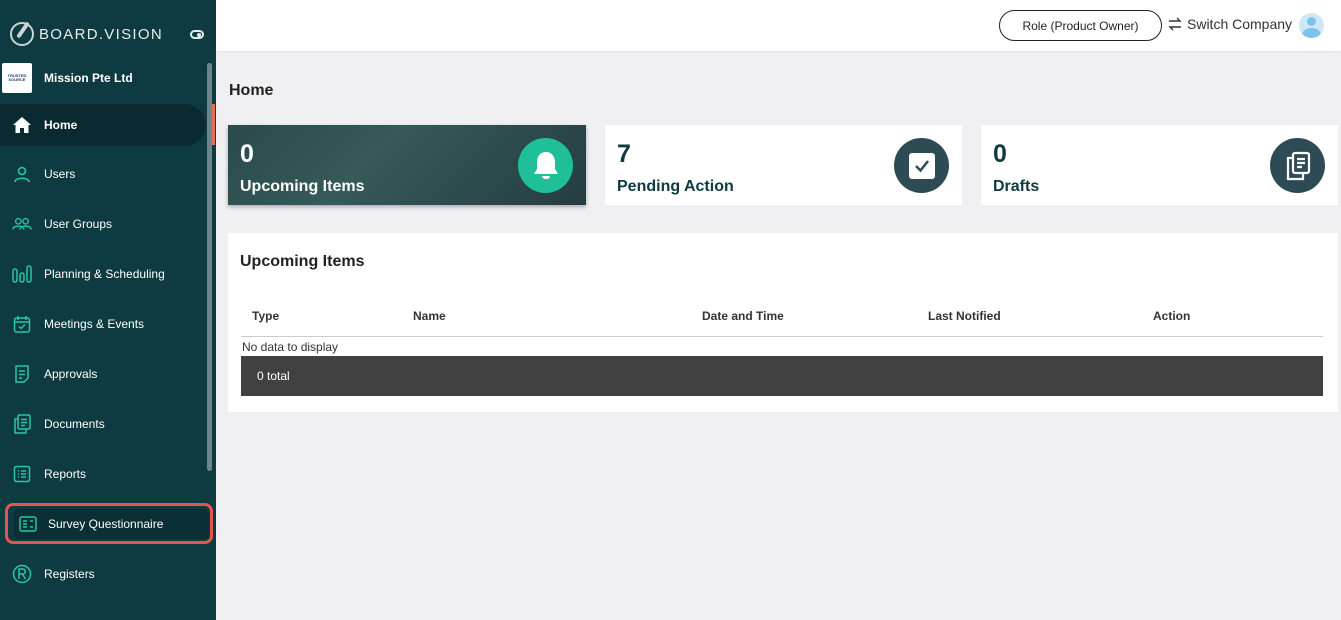  I want to click on brand-name: BOARD.VISION, so click(101, 34).